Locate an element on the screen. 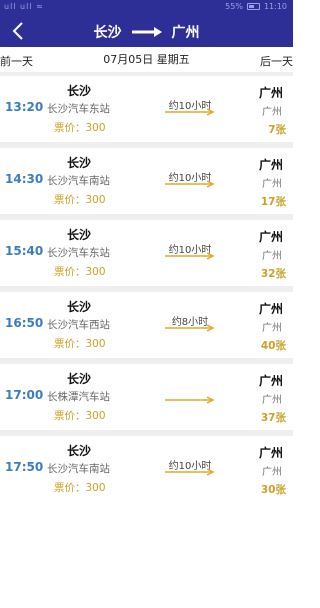 The width and height of the screenshot is (320, 608). departure-time: 14:30 is located at coordinates (24, 179).